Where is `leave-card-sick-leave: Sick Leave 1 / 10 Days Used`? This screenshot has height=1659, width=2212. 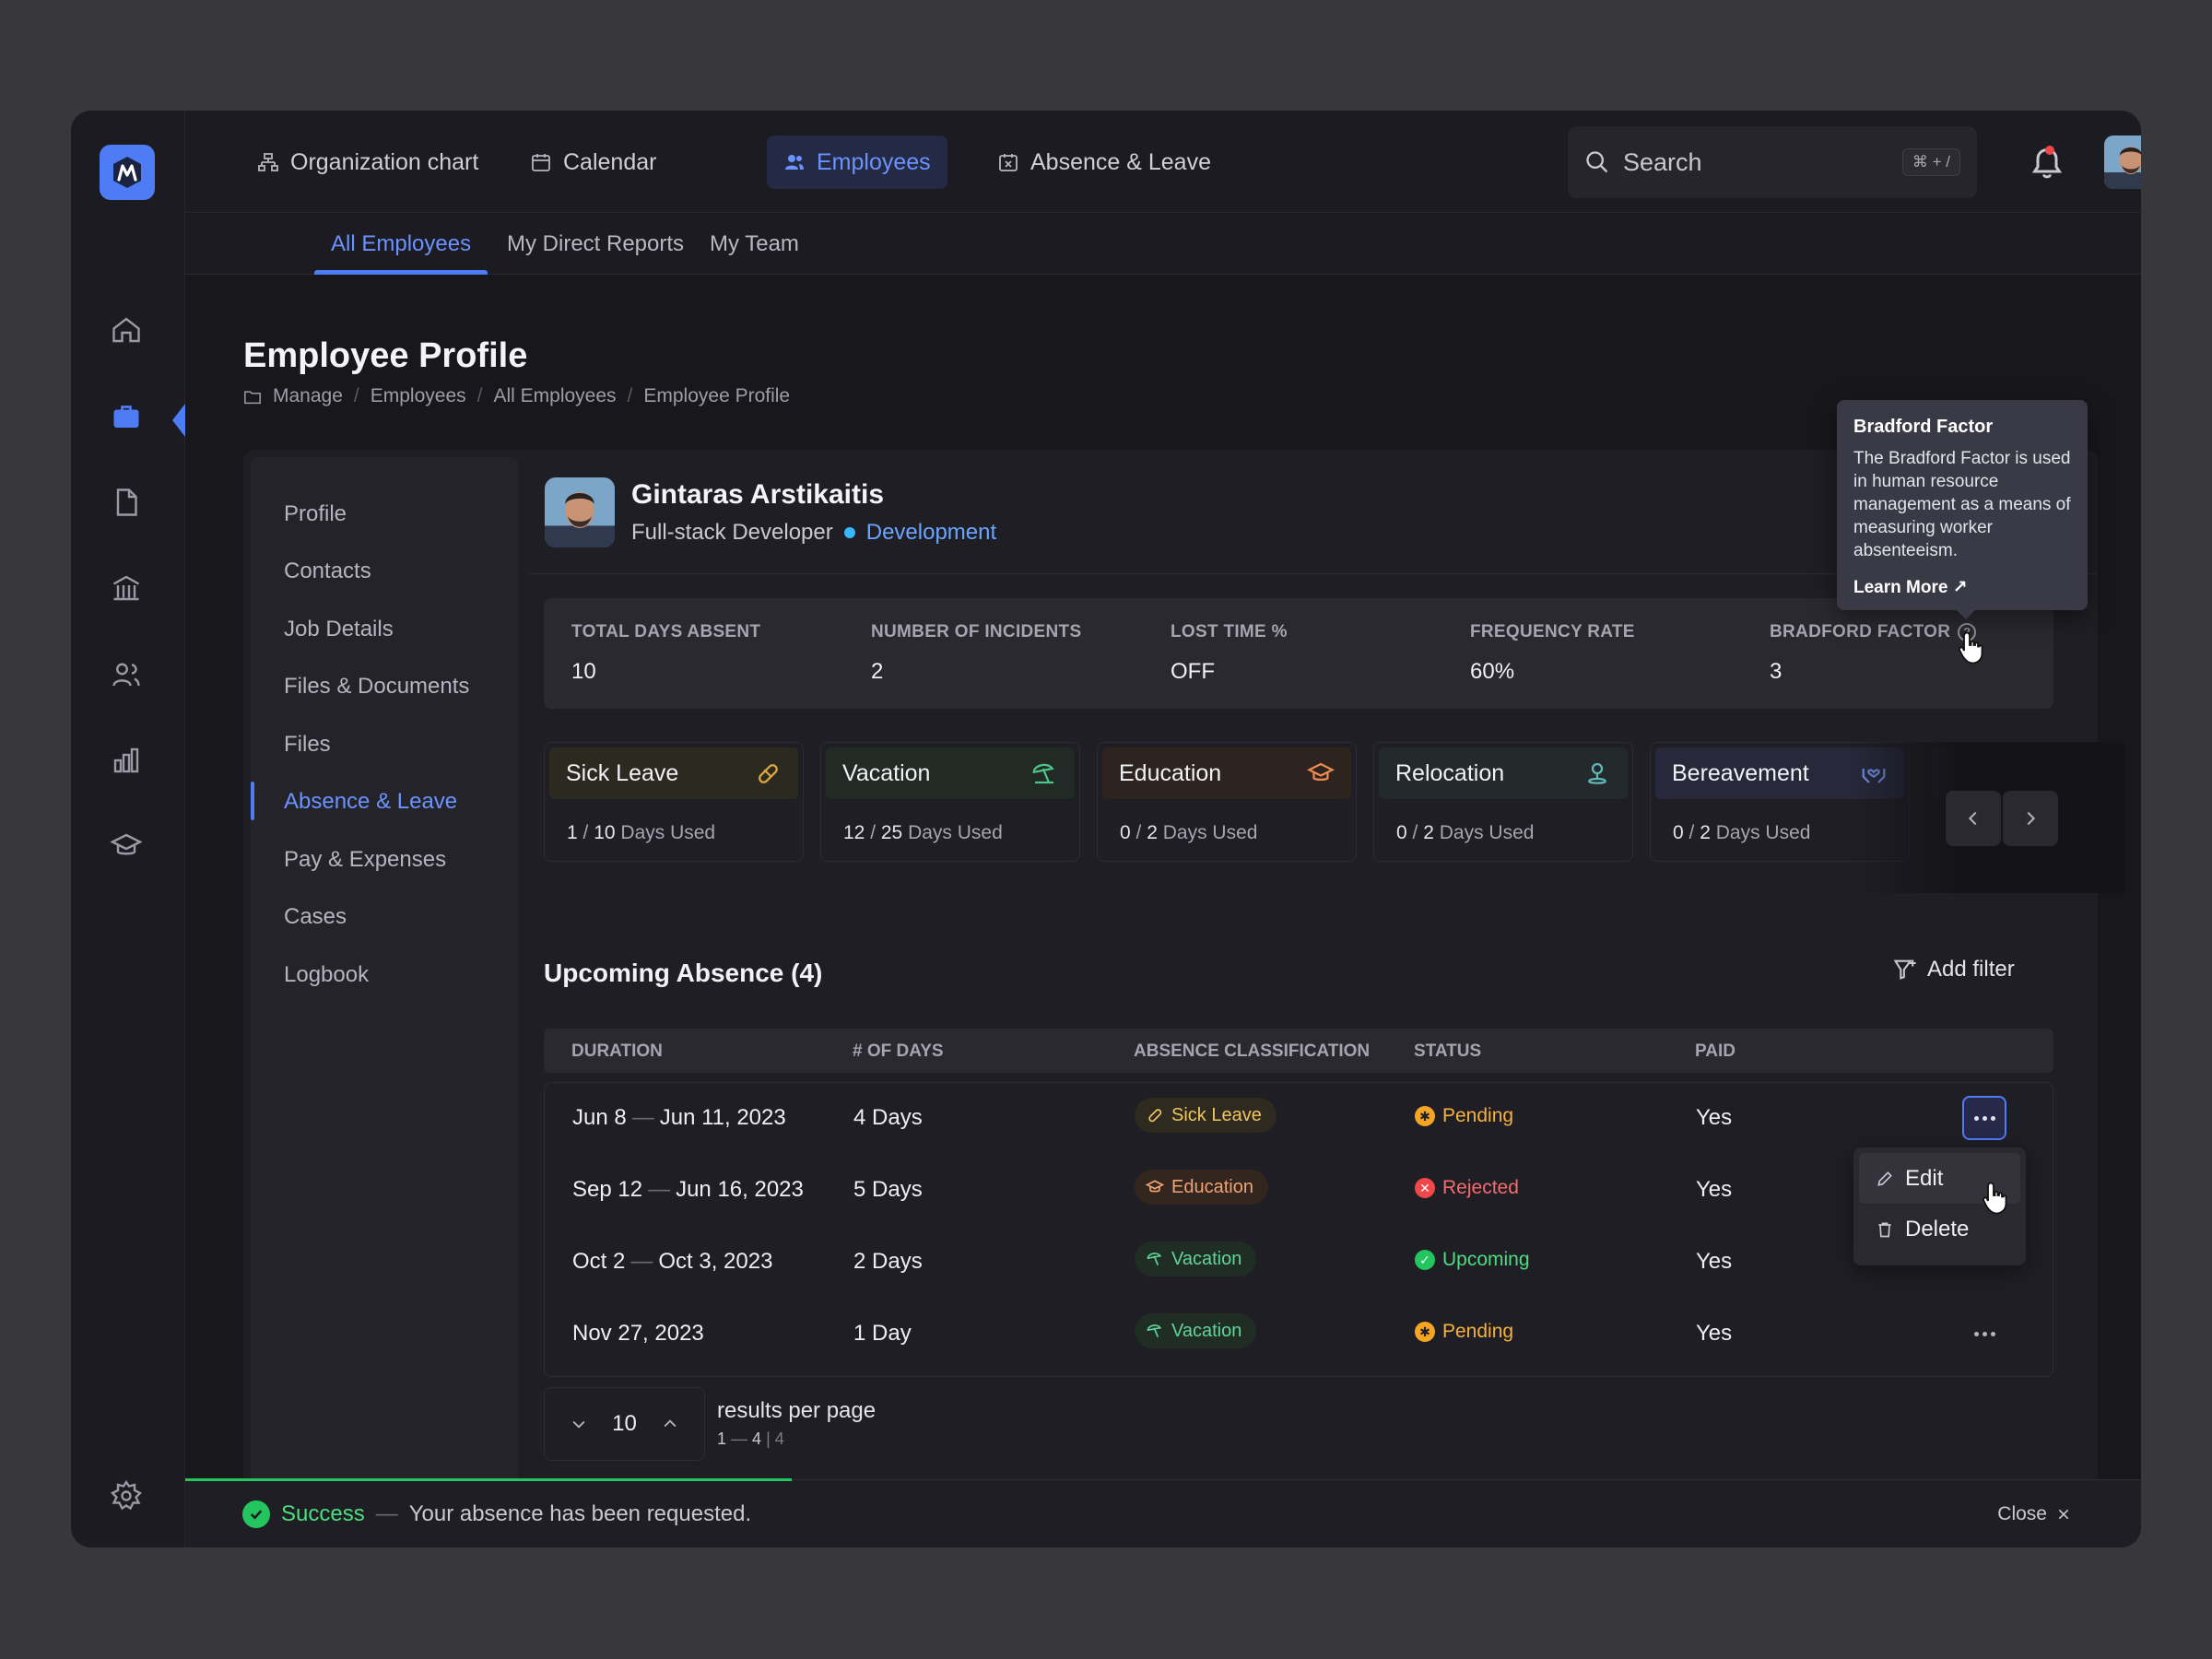 leave-card-sick-leave: Sick Leave 1 / 10 Days Used is located at coordinates (674, 802).